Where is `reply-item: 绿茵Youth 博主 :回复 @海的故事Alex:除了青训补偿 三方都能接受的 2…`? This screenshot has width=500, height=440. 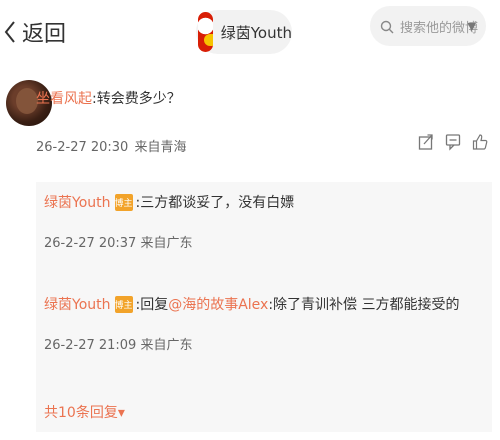 reply-item: 绿茵Youth 博主 :回复 @海的故事Alex:除了青训补偿 三方都能接受的 2… is located at coordinates (252, 323).